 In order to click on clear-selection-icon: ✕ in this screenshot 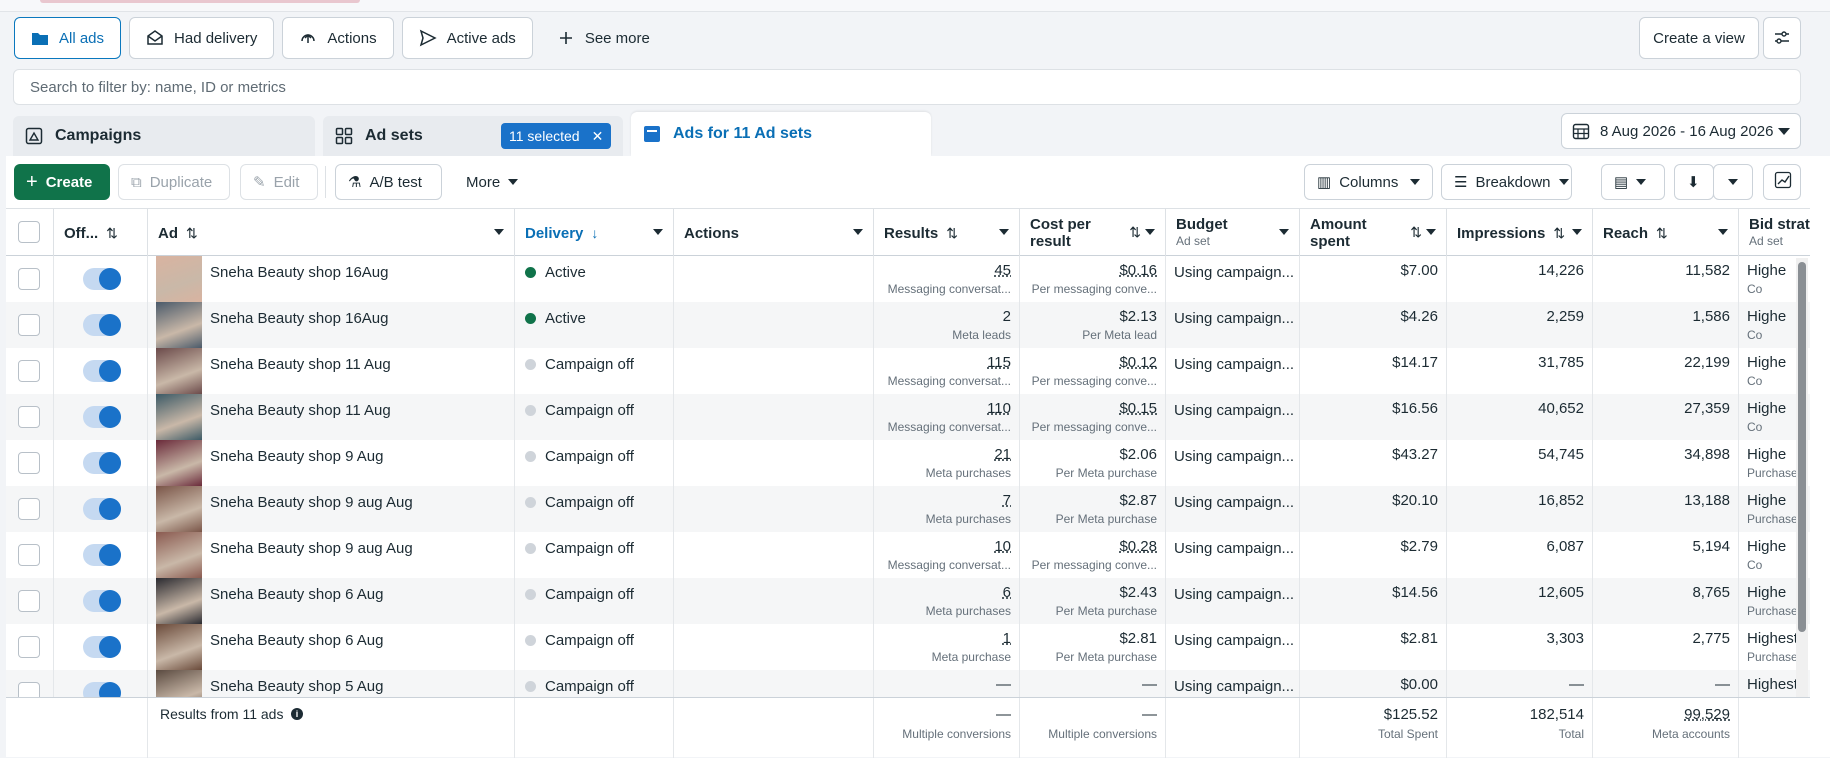, I will do `click(598, 136)`.